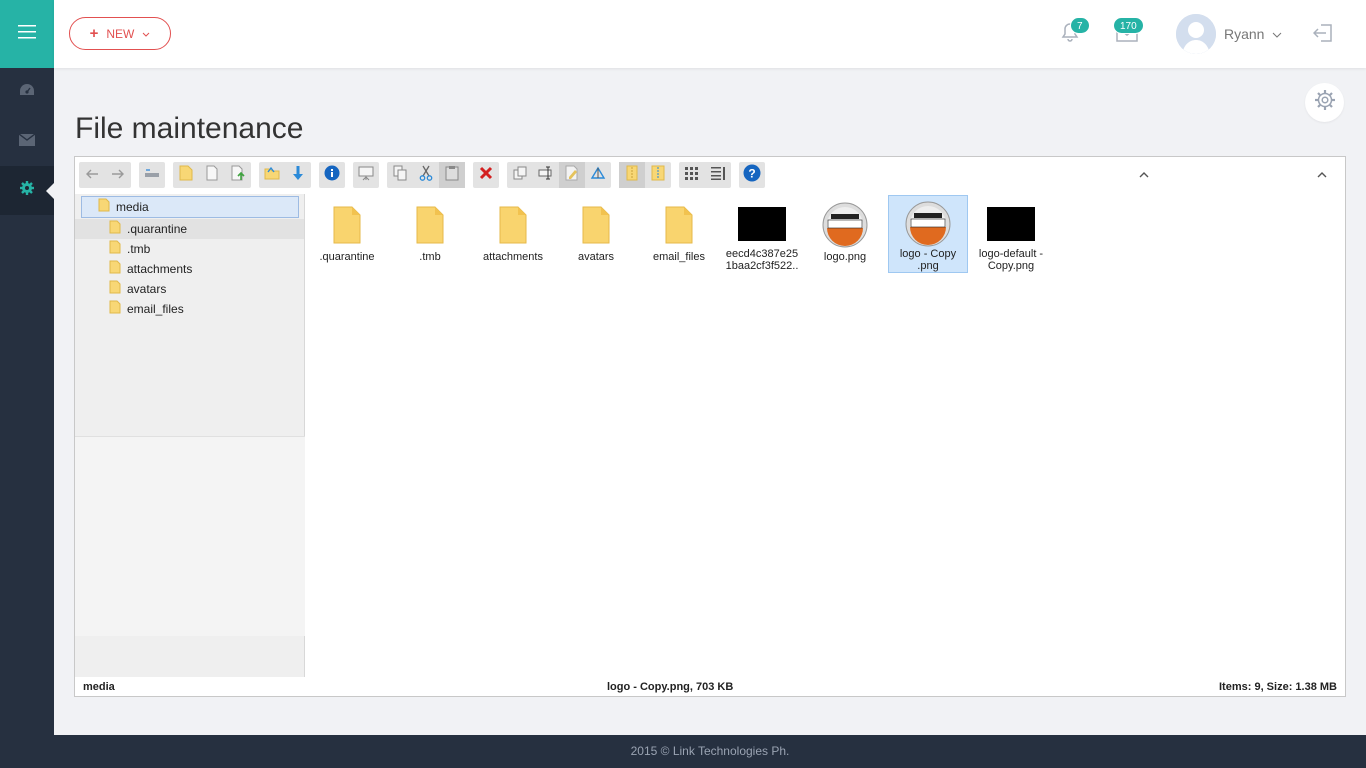  What do you see at coordinates (139, 249) in the screenshot?
I see `tree-item-label: .tmb` at bounding box center [139, 249].